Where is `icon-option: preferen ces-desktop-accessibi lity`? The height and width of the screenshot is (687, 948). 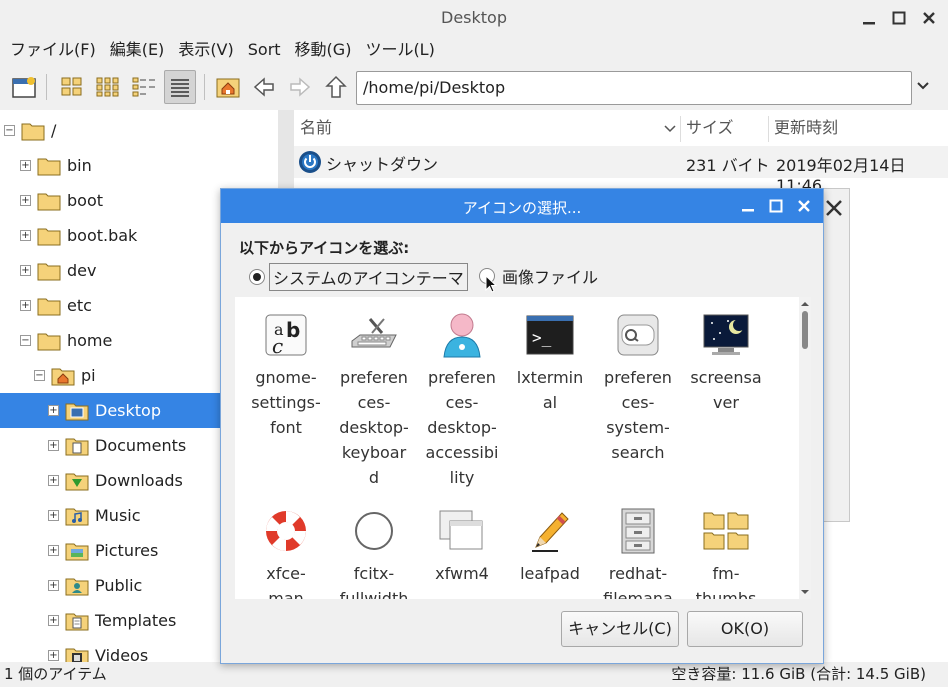 icon-option: preferen ces-desktop-accessibi lity is located at coordinates (462, 400).